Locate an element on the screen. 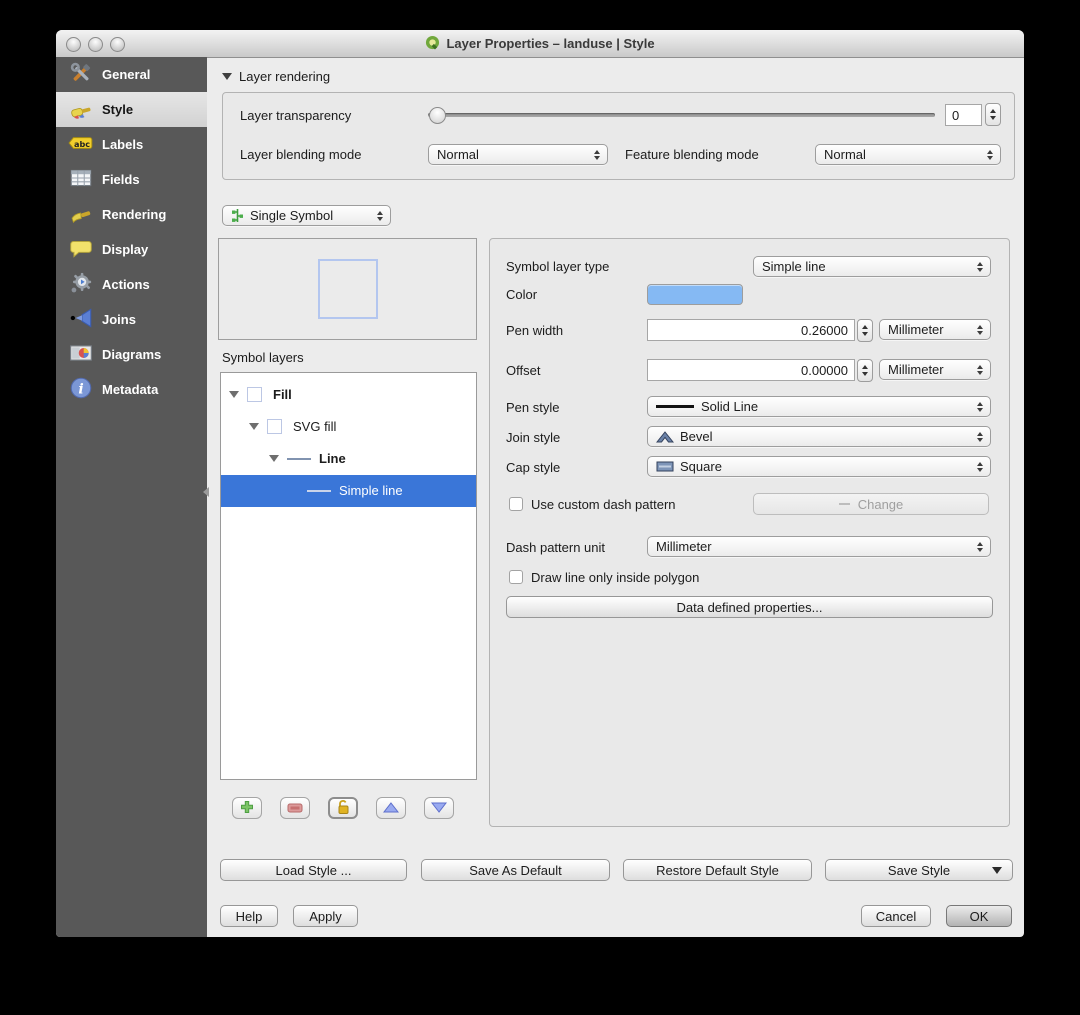  dash-pattern-unit-value: Millimeter is located at coordinates (684, 546).